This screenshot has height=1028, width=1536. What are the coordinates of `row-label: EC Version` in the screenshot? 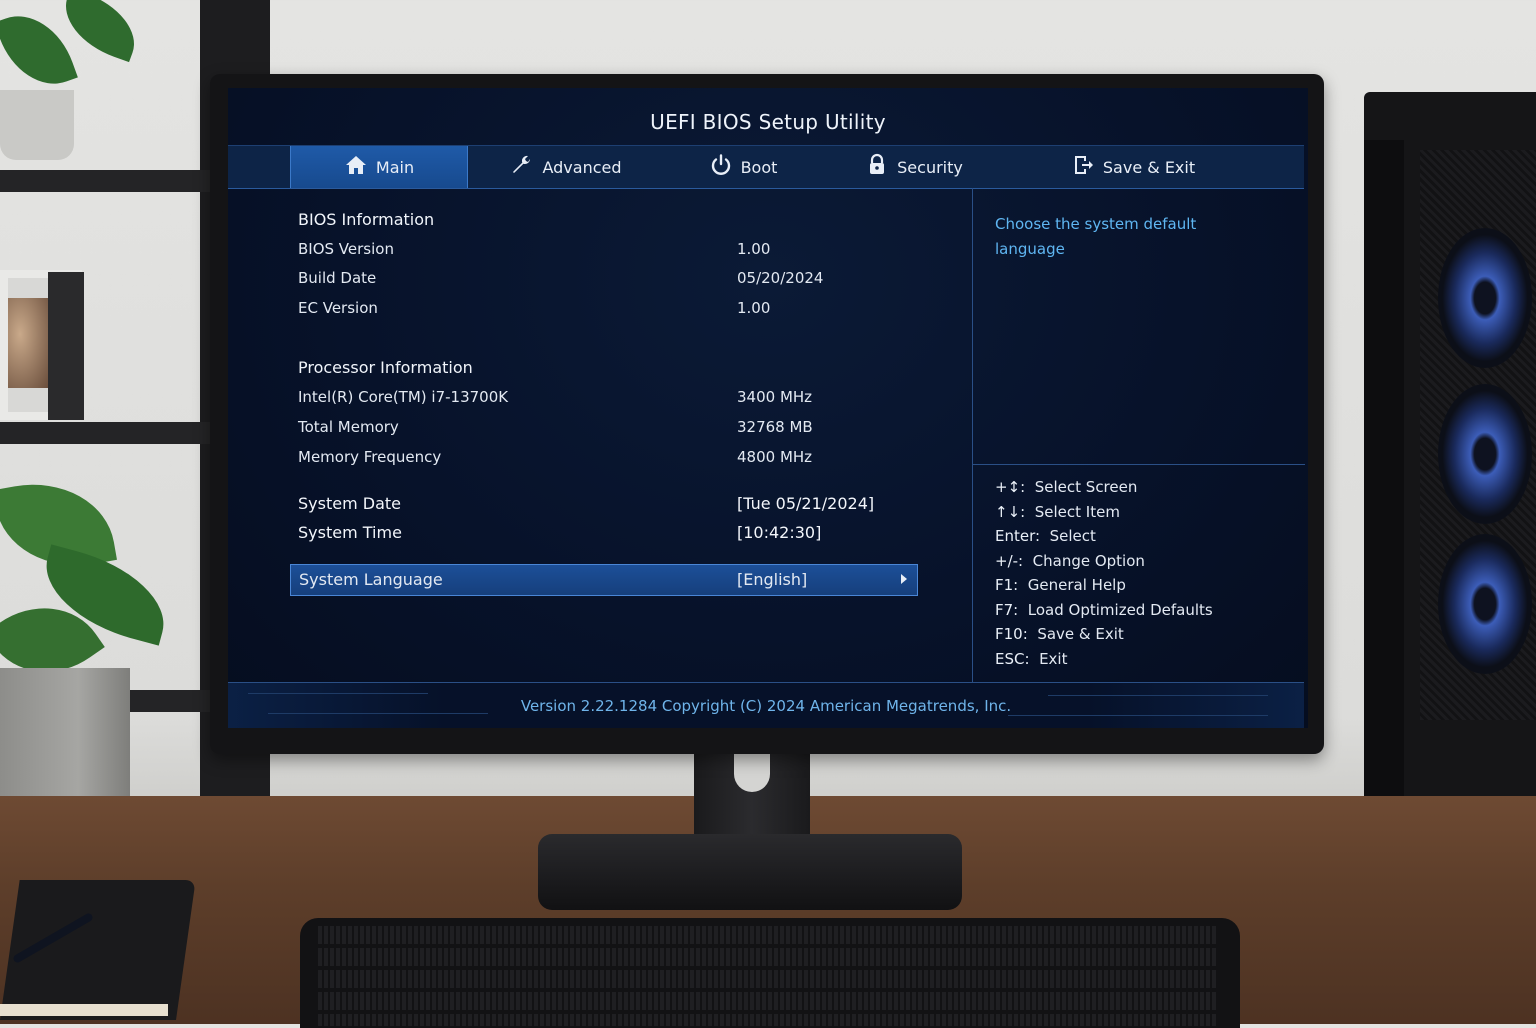 It's located at (338, 308).